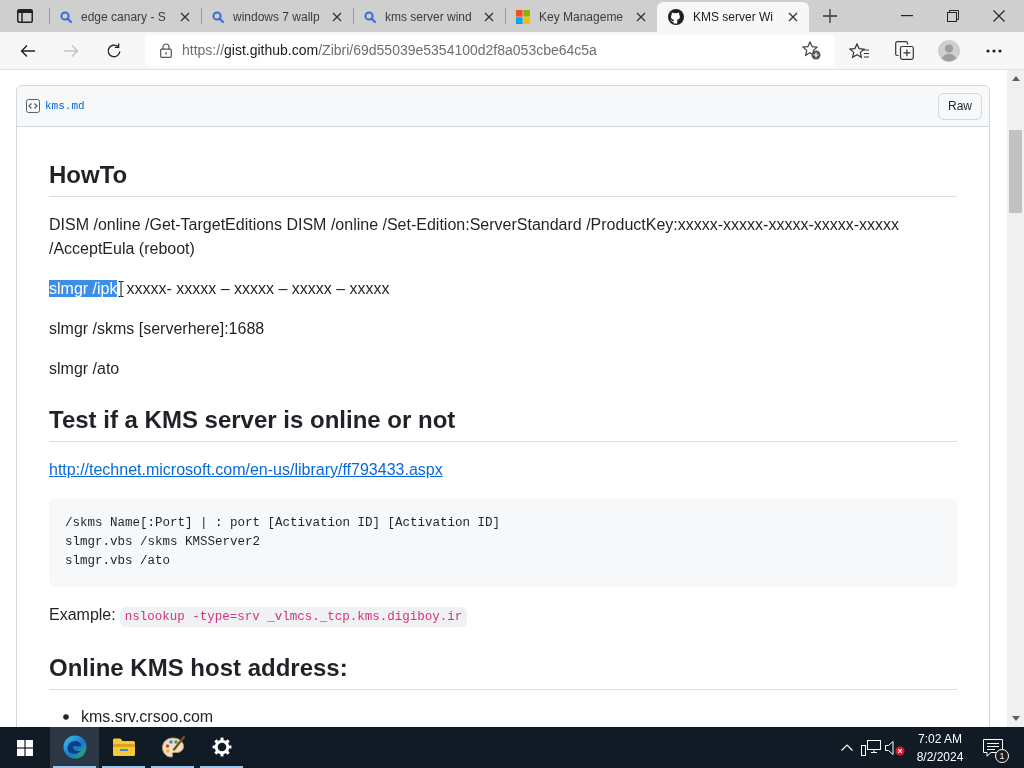  I want to click on lock-icon, so click(166, 50).